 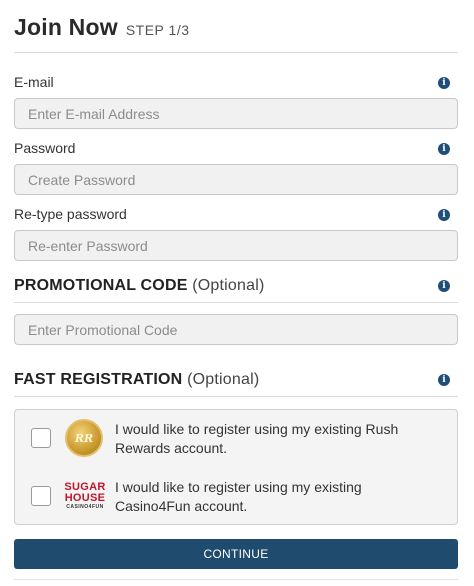 I want to click on fast-registration-title: FAST REGISTRATION (Optional), so click(x=136, y=380).